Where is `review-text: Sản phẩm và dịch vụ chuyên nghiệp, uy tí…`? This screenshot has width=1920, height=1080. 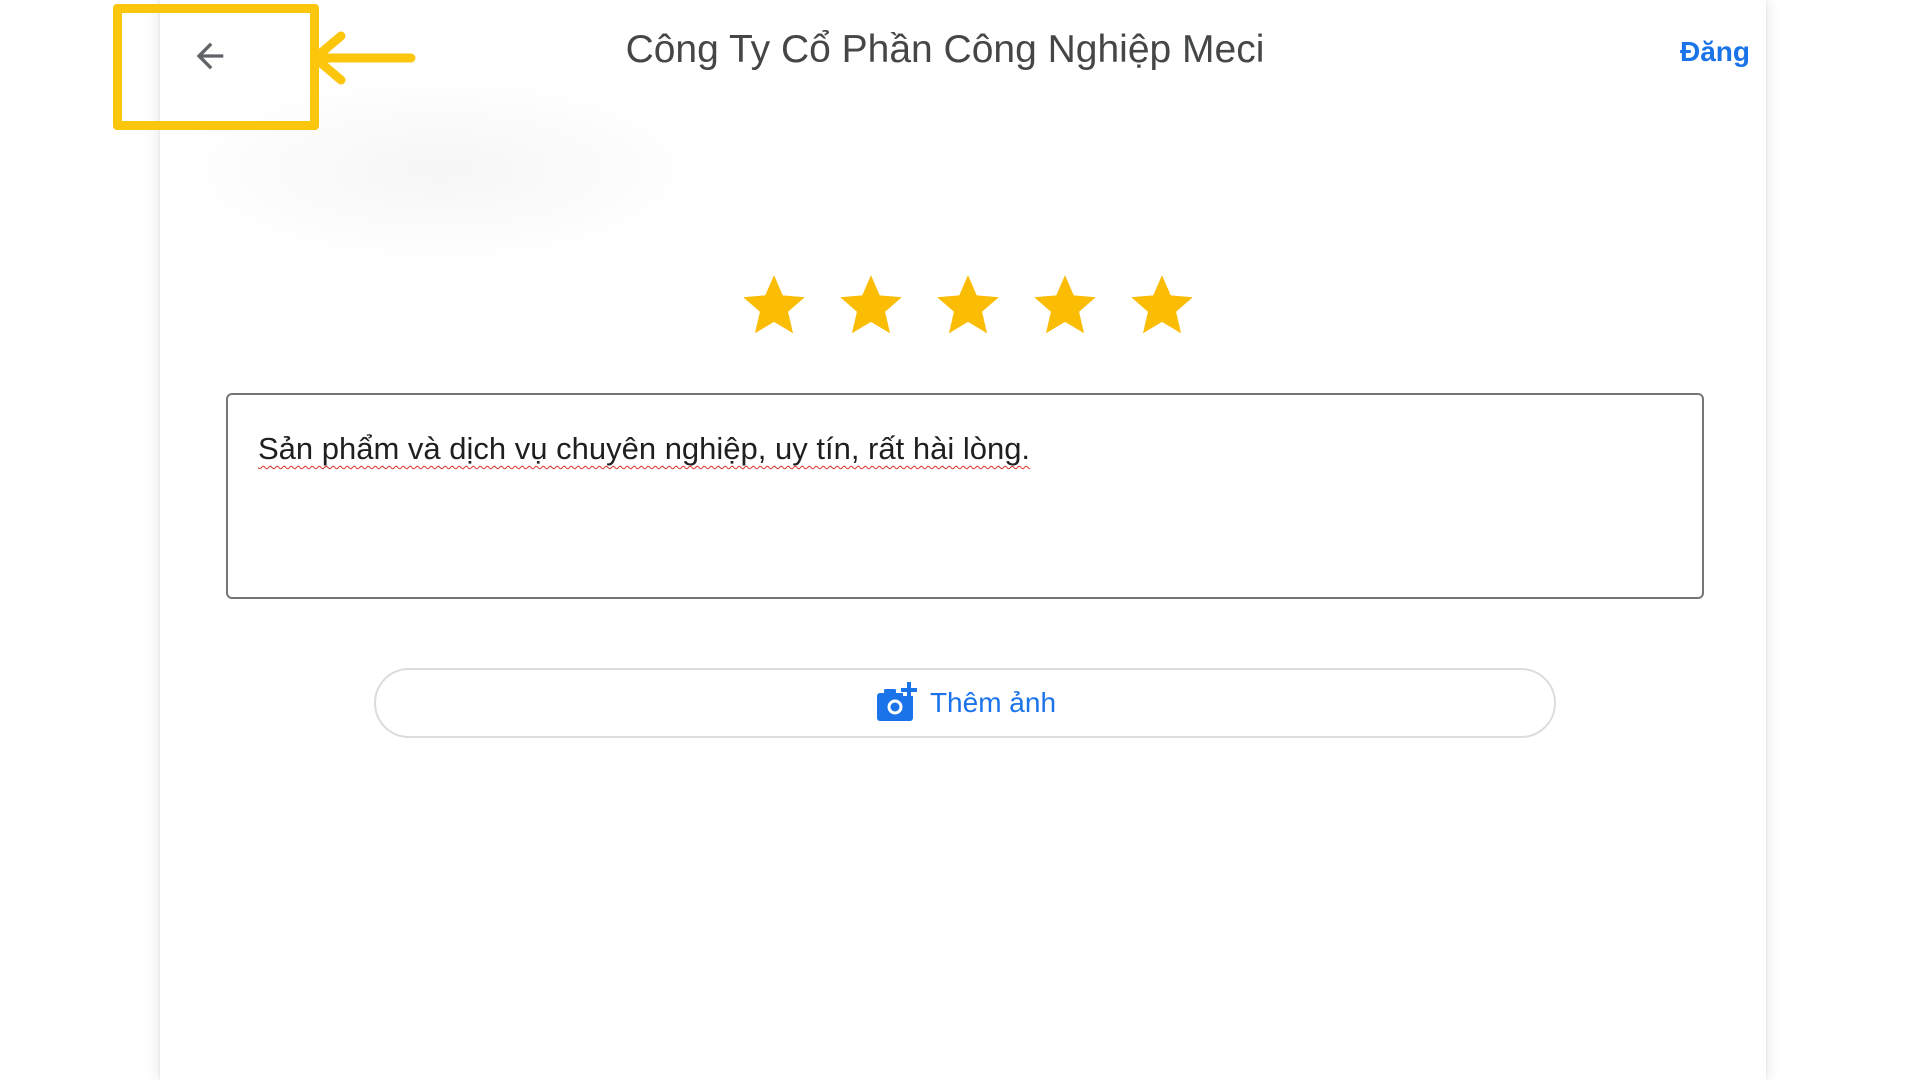 review-text: Sản phẩm và dịch vụ chuyên nghiệp, uy tí… is located at coordinates (644, 448).